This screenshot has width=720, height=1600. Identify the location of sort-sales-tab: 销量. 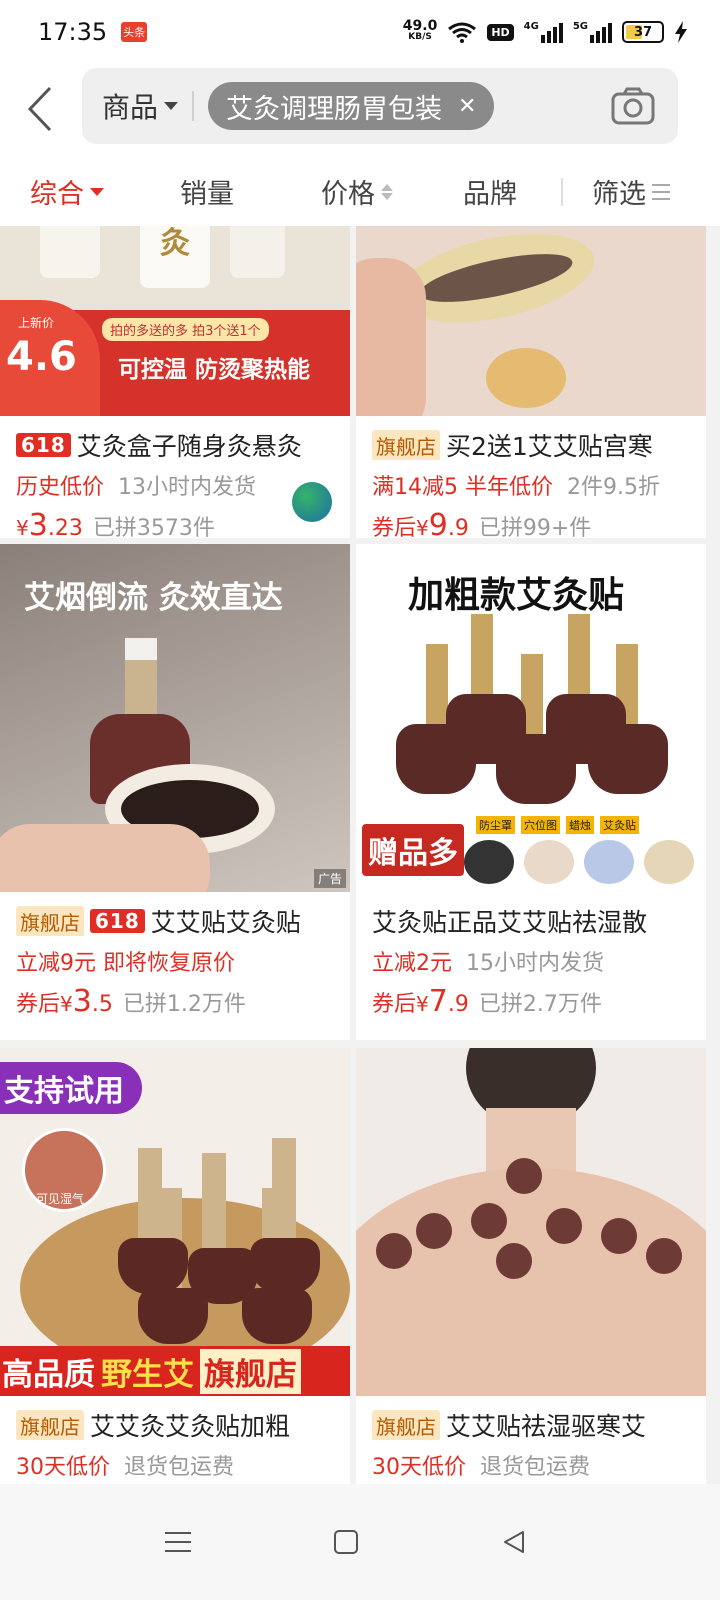
(207, 191).